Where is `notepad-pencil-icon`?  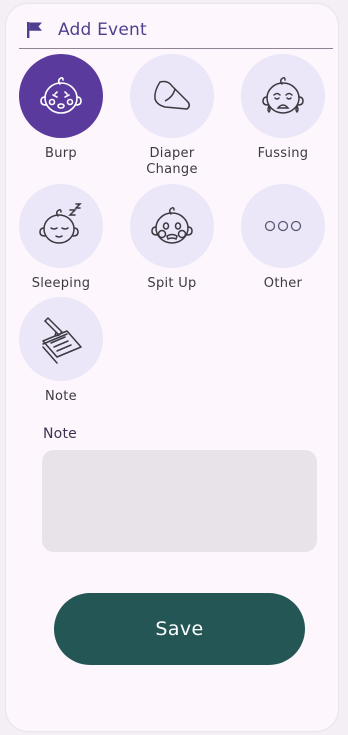 notepad-pencil-icon is located at coordinates (62, 340).